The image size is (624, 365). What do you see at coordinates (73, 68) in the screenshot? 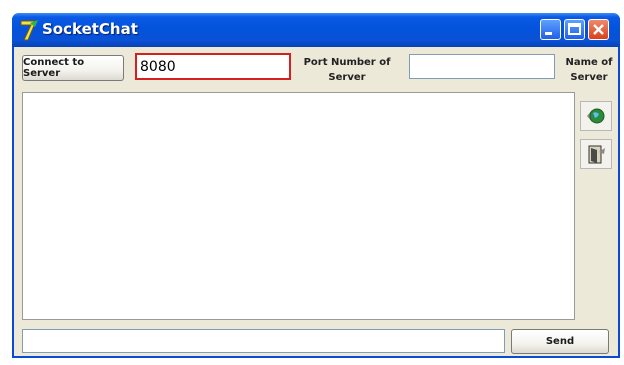
I see `connect-to-server-button: Connect to Server` at bounding box center [73, 68].